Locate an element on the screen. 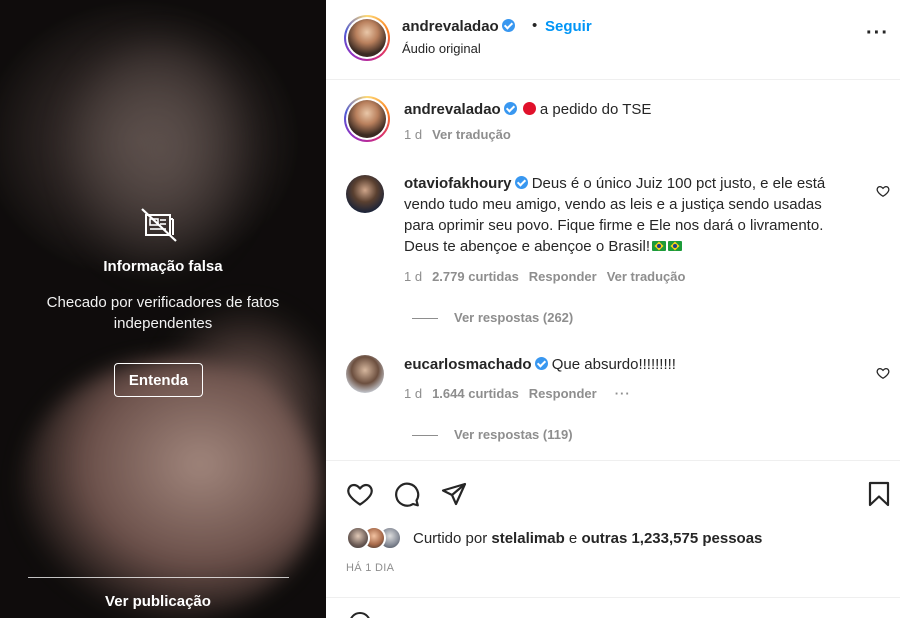  liker-username: stelalimab is located at coordinates (527, 538).